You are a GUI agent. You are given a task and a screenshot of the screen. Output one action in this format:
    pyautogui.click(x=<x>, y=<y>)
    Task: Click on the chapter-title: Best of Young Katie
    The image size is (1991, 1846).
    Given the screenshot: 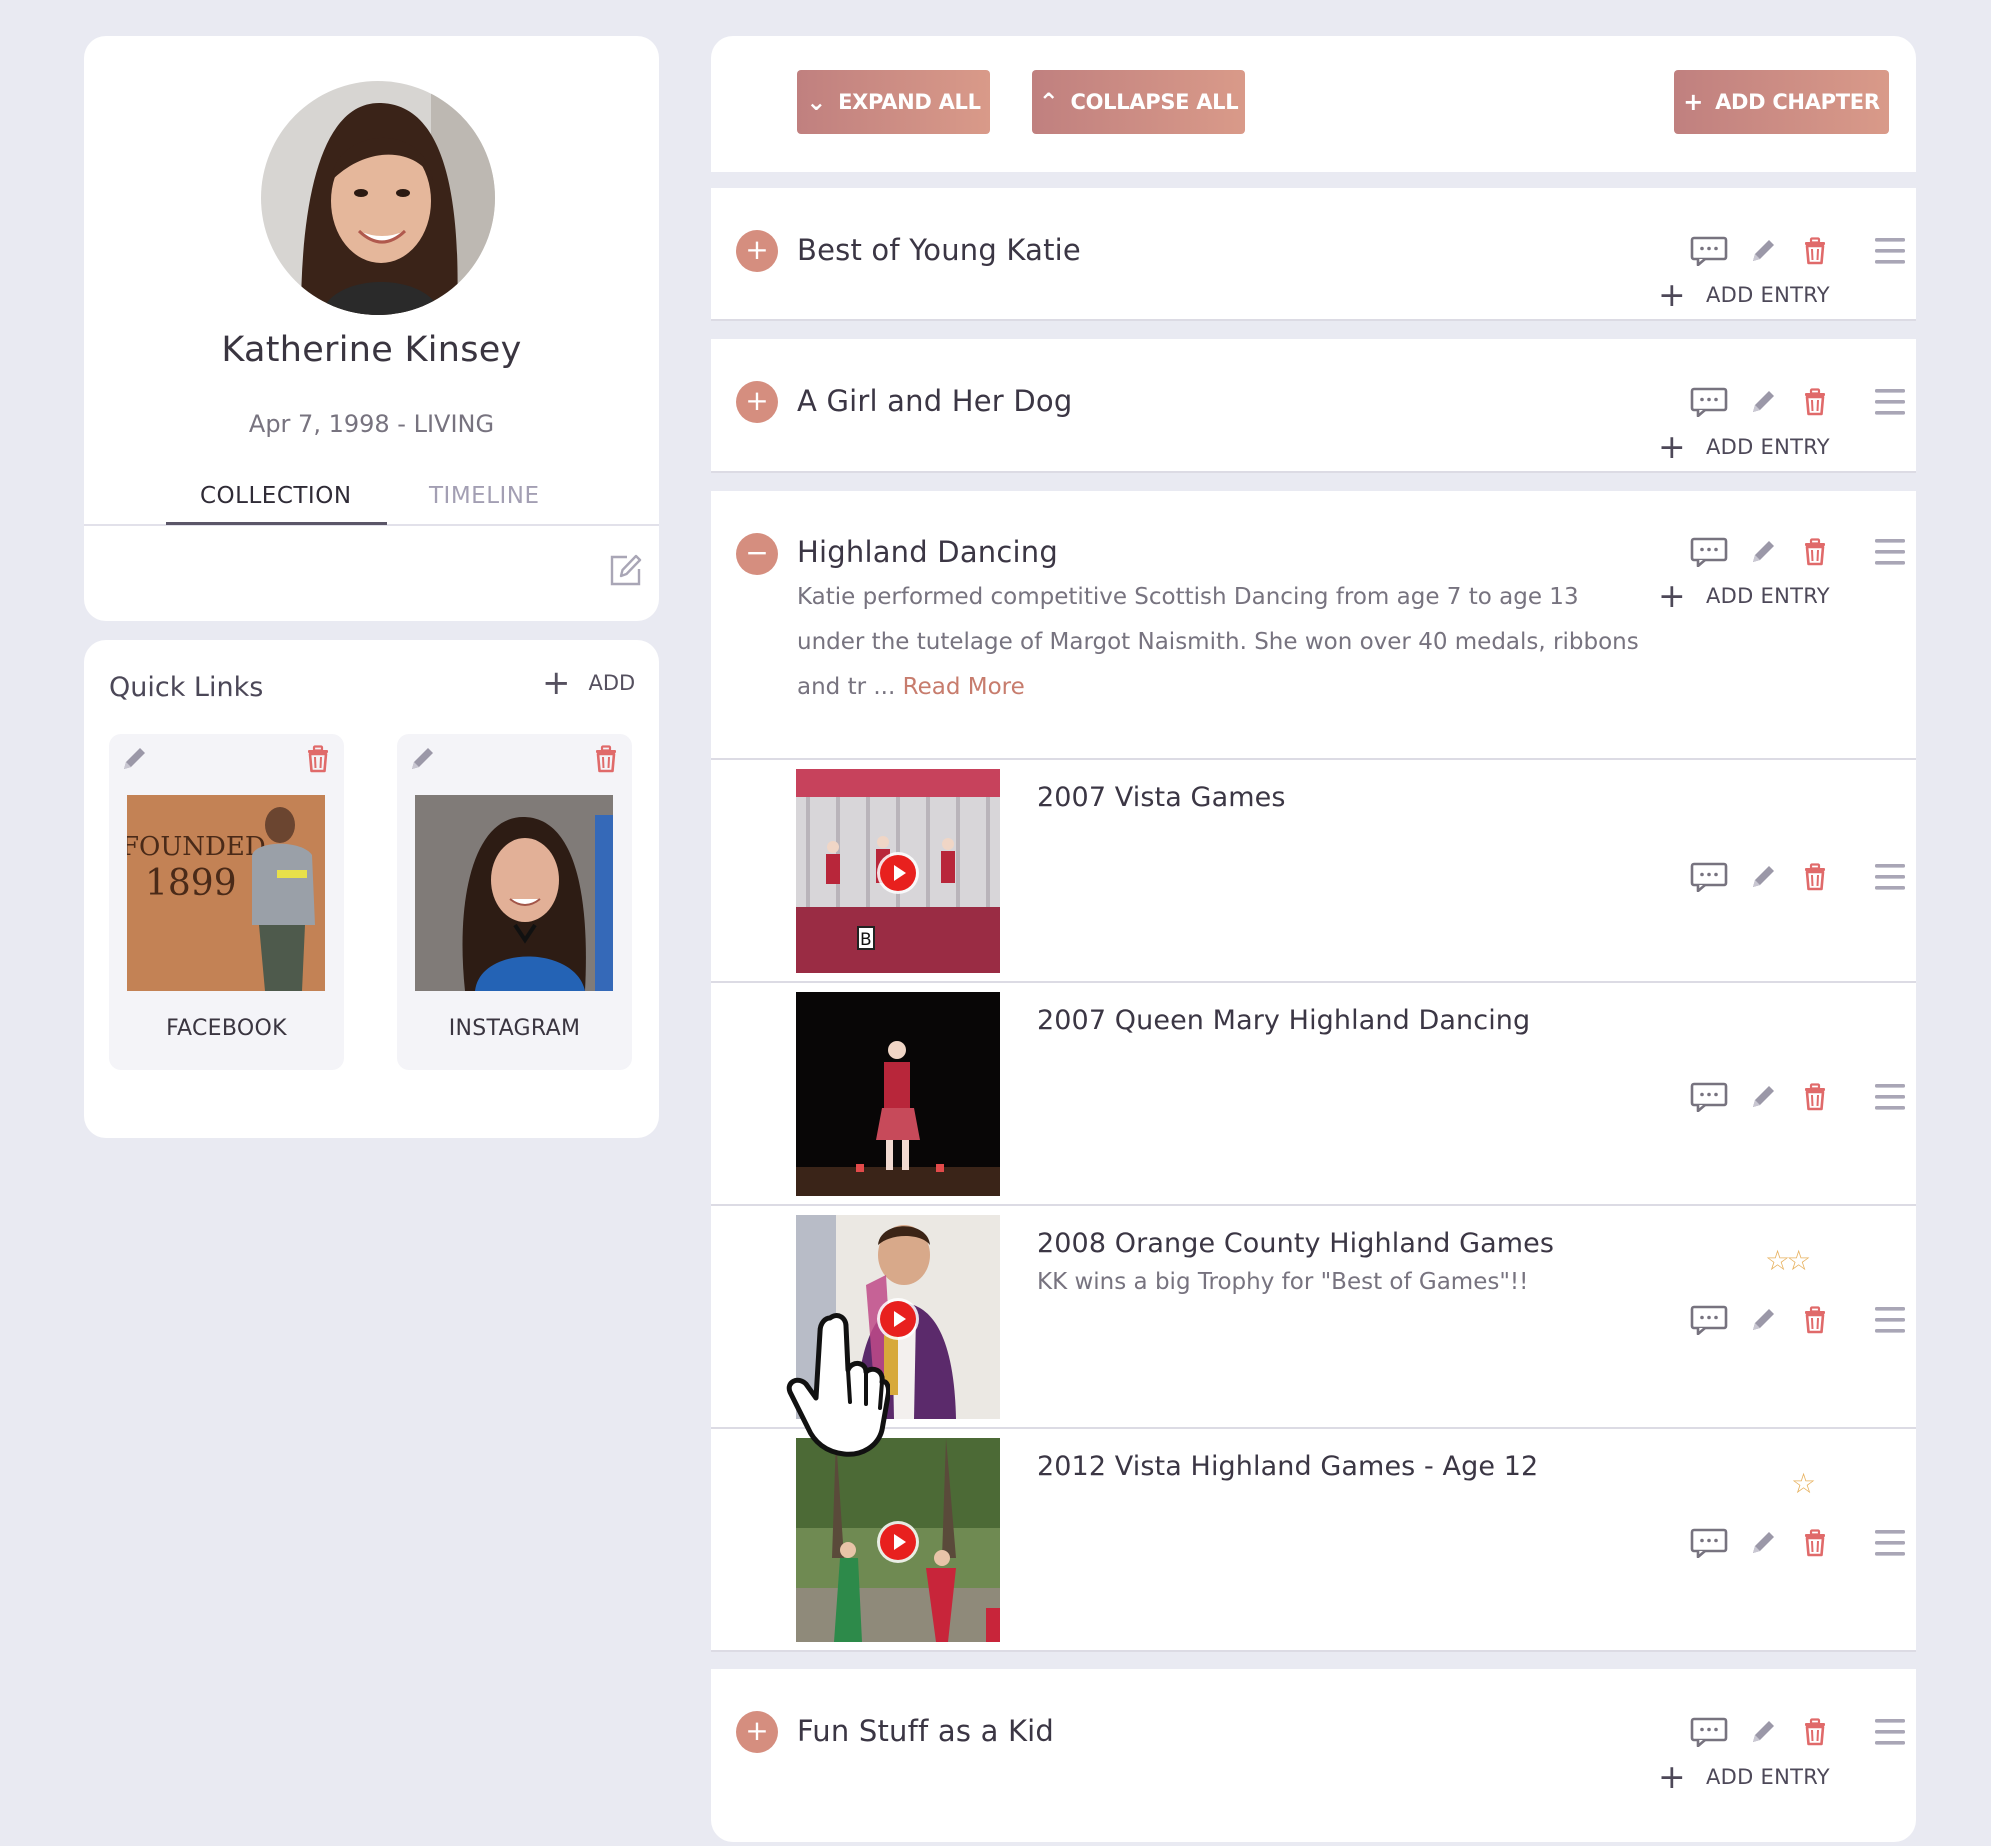 What is the action you would take?
    pyautogui.click(x=939, y=250)
    